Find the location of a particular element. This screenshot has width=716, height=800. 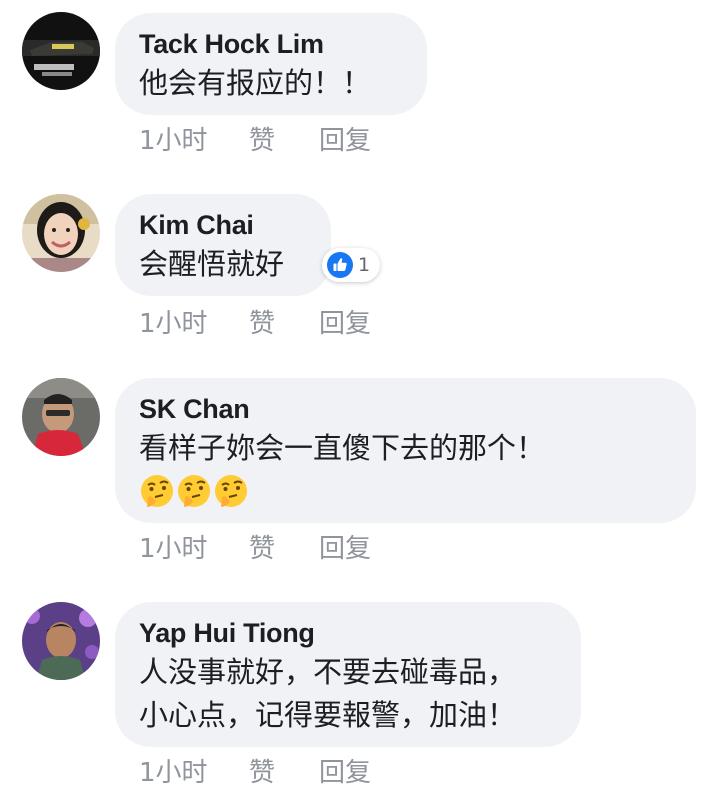

comment-text: 看样子妳会一直傻下去的那个！ is located at coordinates (342, 448).